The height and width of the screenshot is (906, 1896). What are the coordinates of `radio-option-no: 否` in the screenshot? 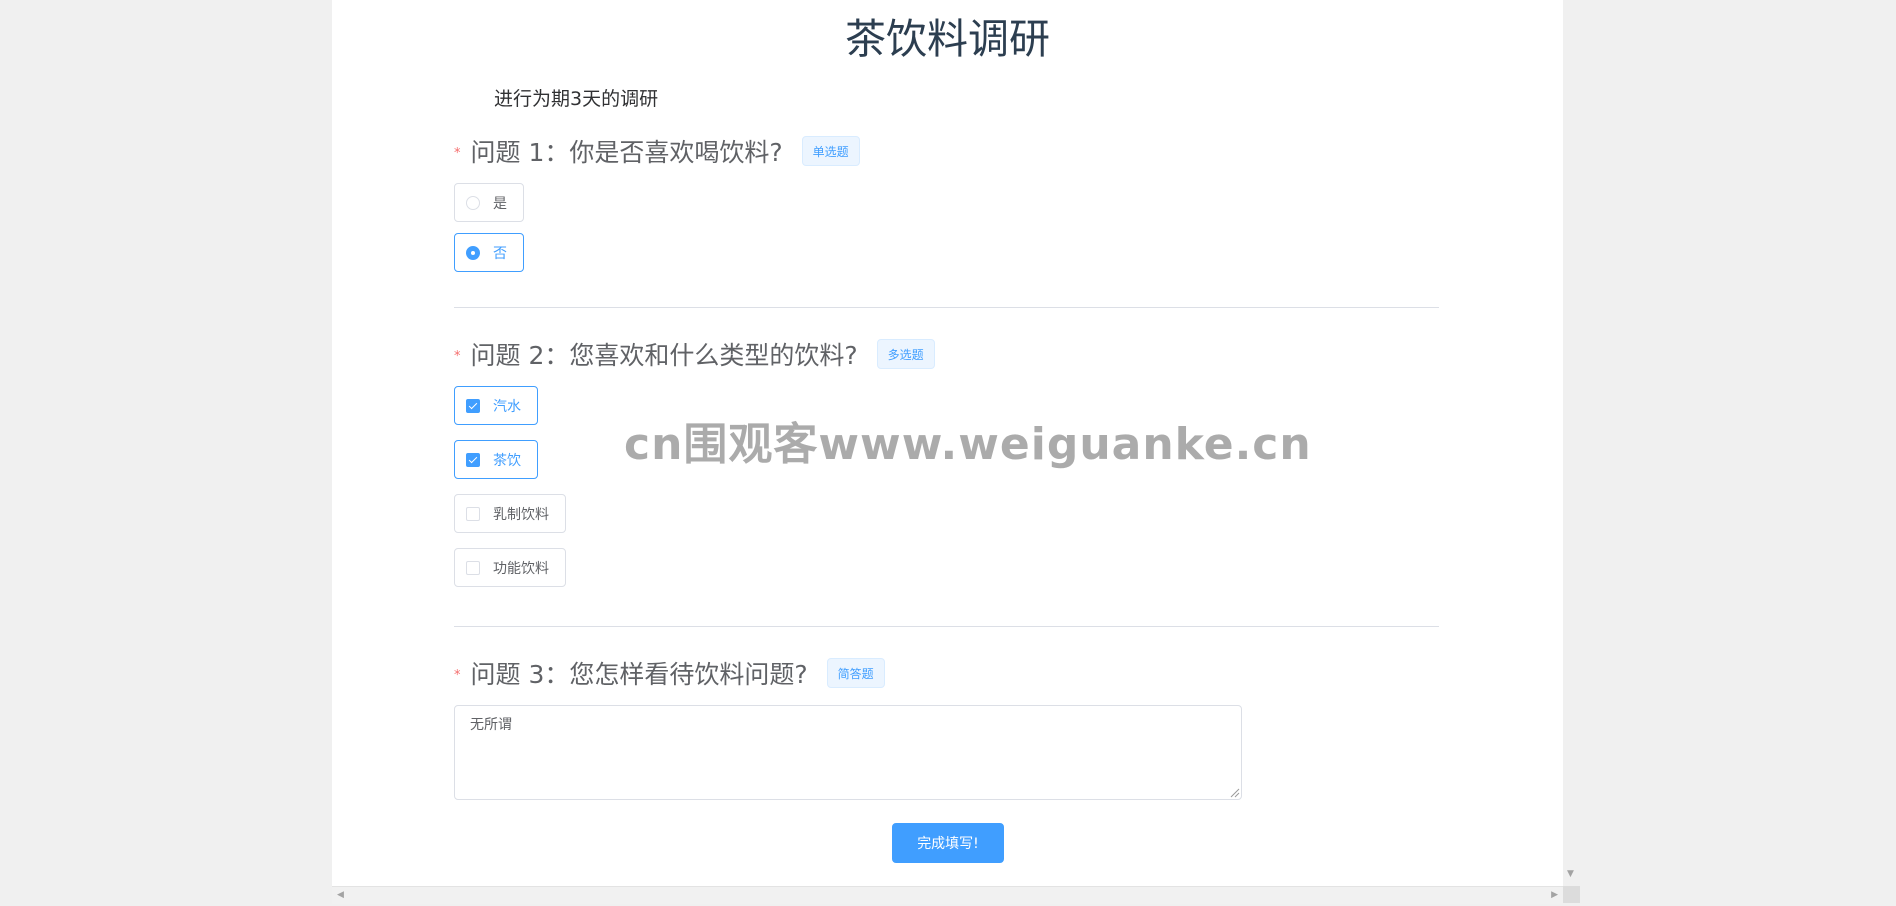 It's located at (489, 252).